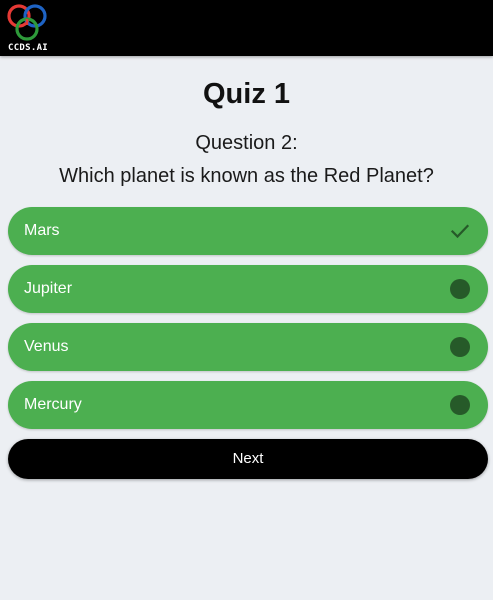  Describe the element at coordinates (246, 176) in the screenshot. I see `question-text: Which planet is known as the Red Planet?` at that location.